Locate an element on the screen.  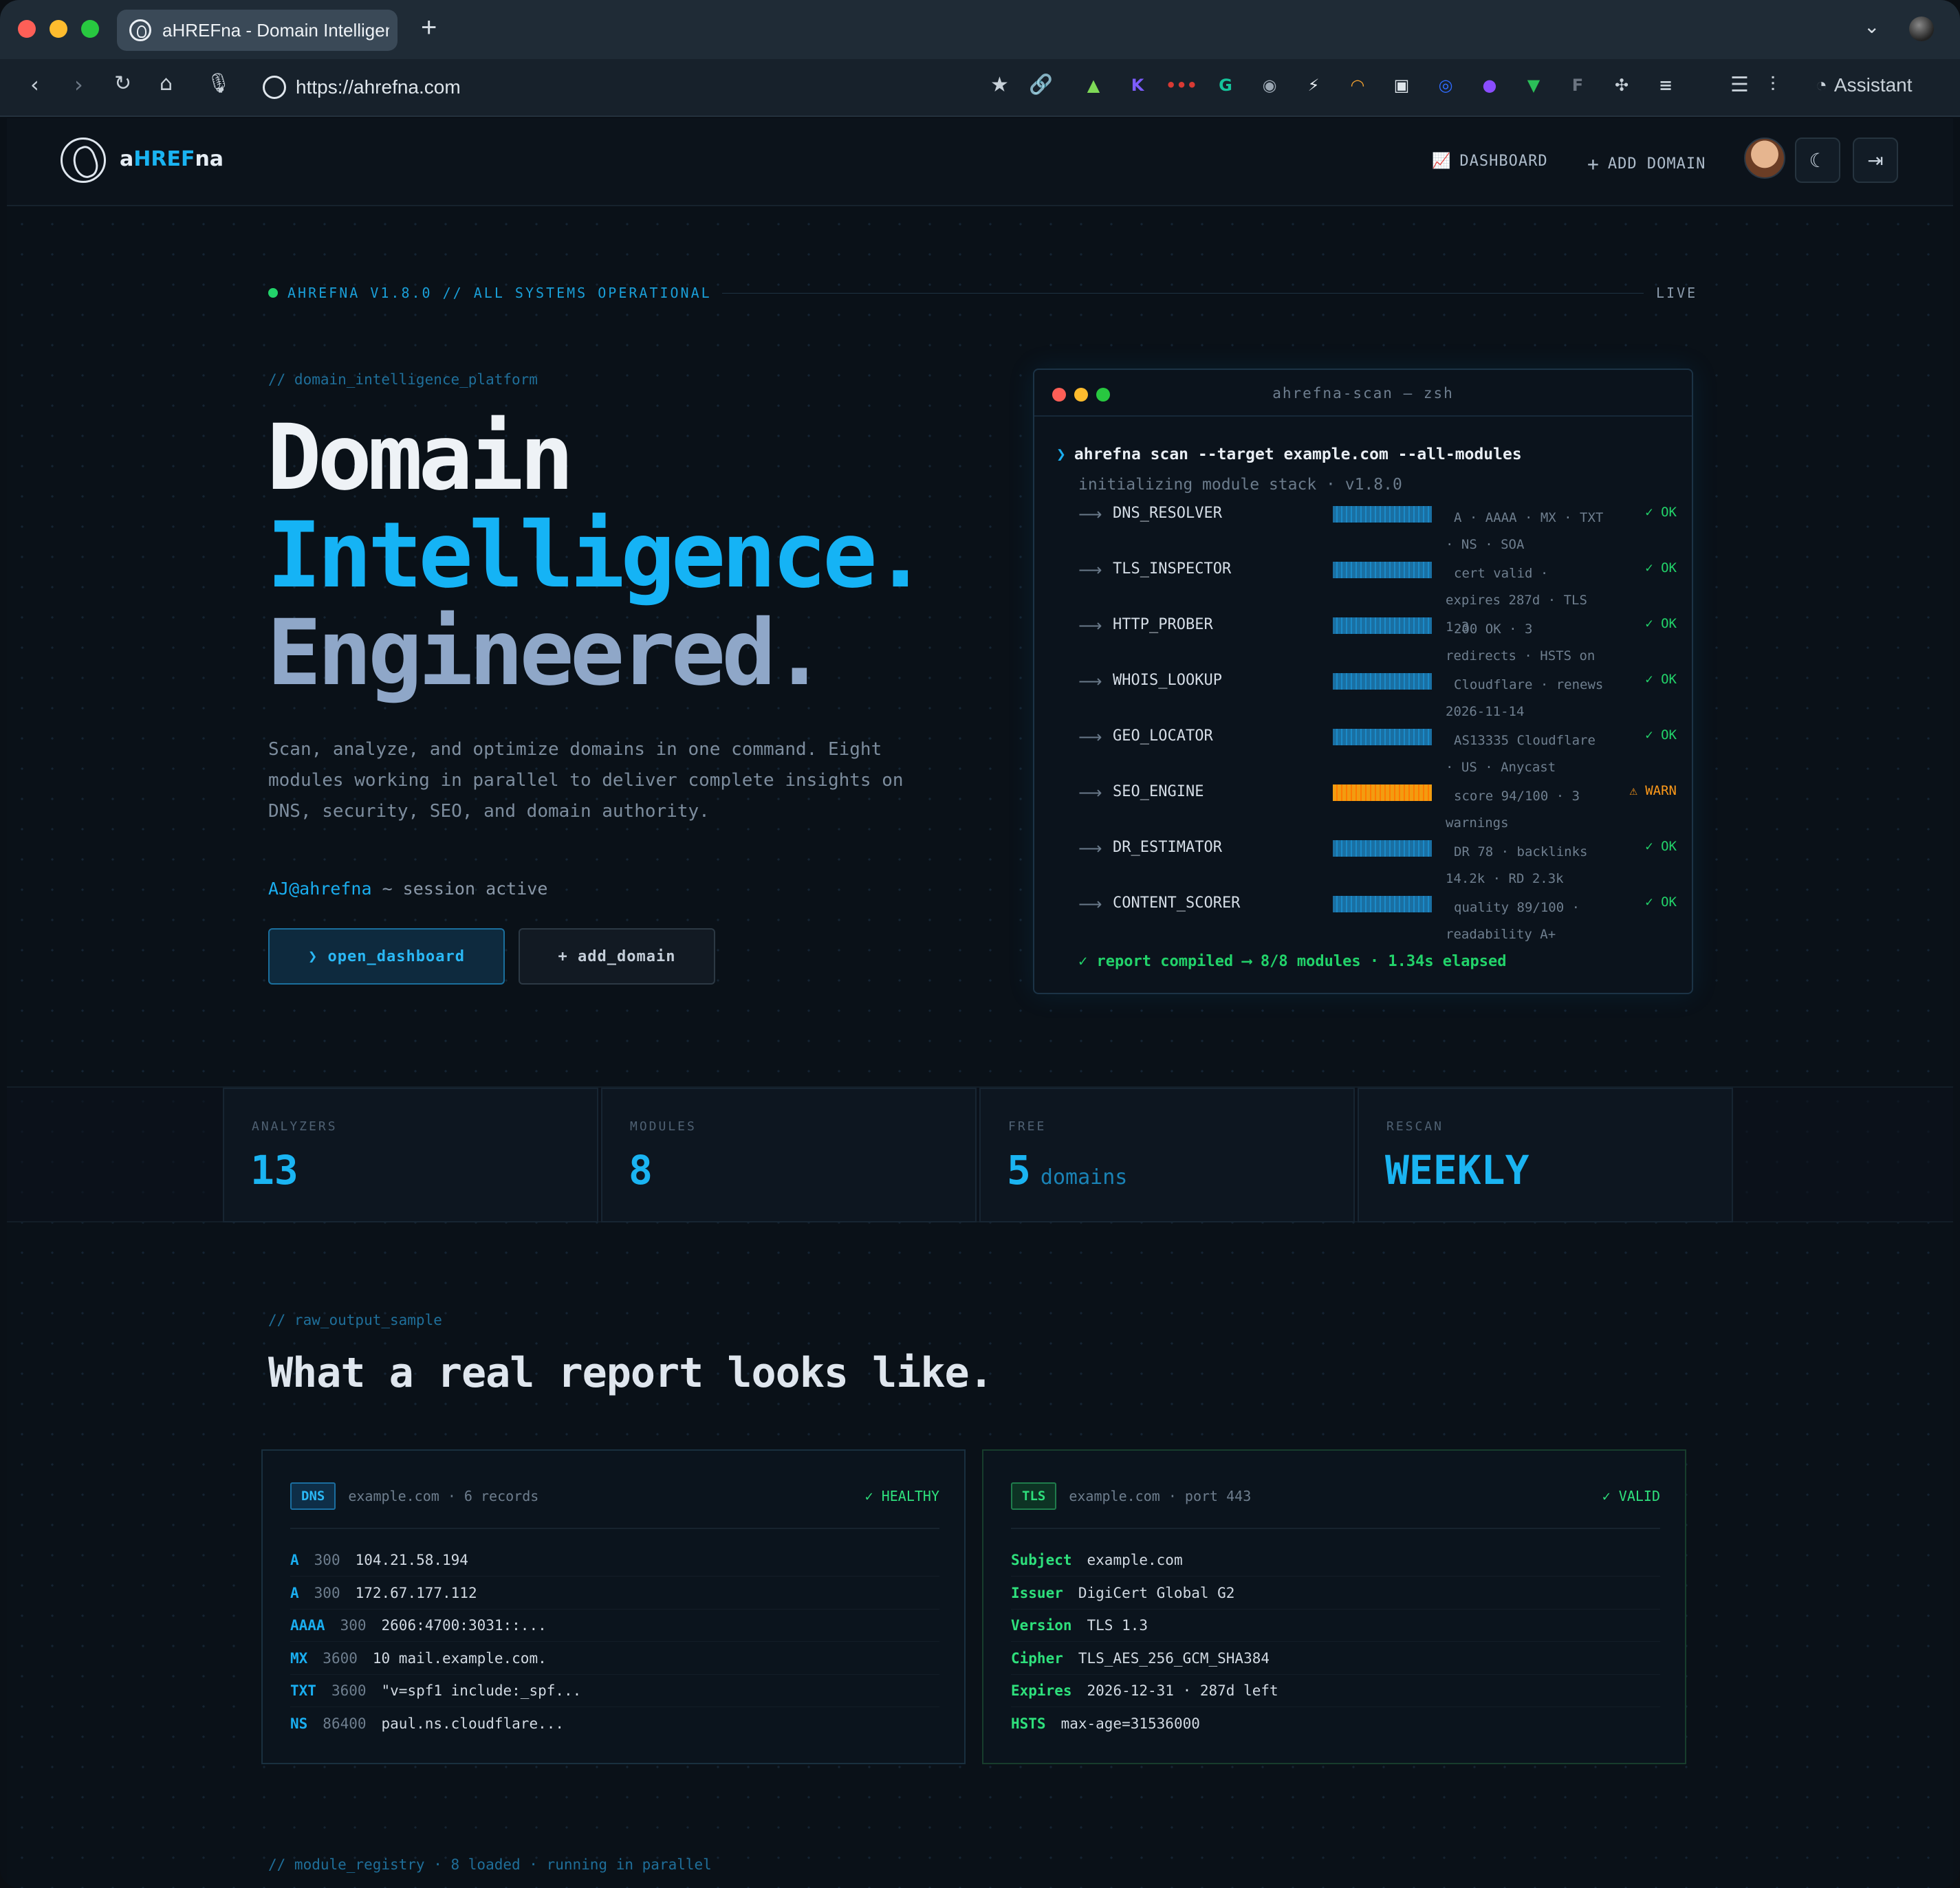
download-icon: ▼ is located at coordinates (1533, 85).